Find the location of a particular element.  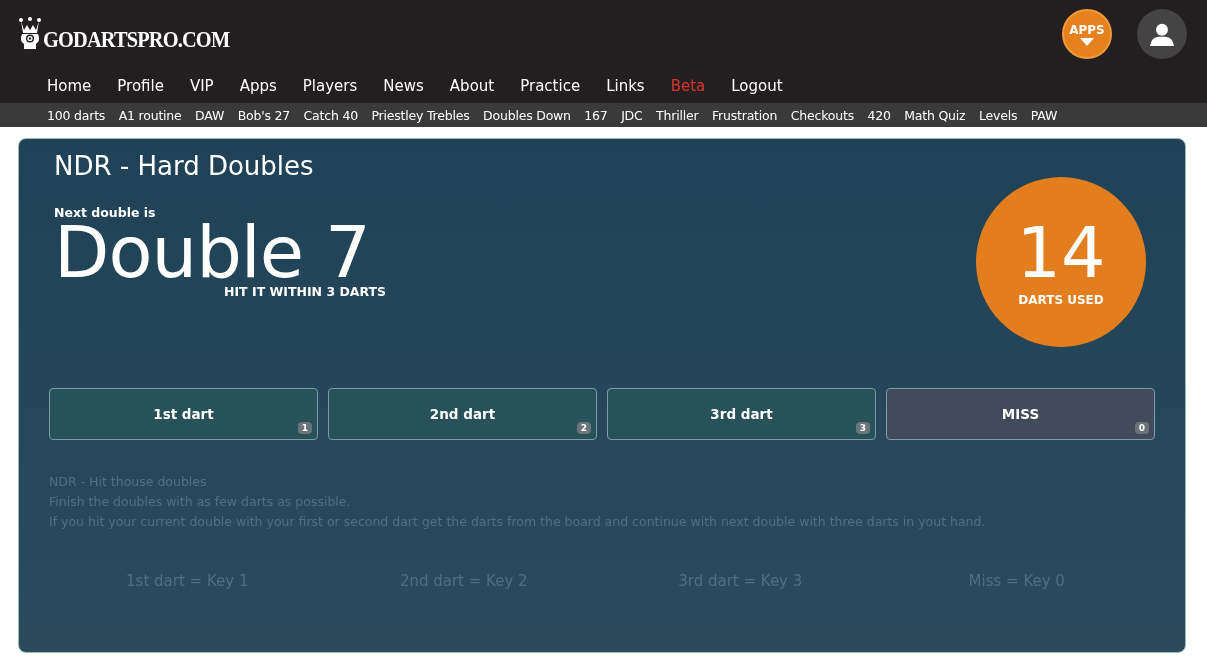

game-link: PAW is located at coordinates (1044, 115).